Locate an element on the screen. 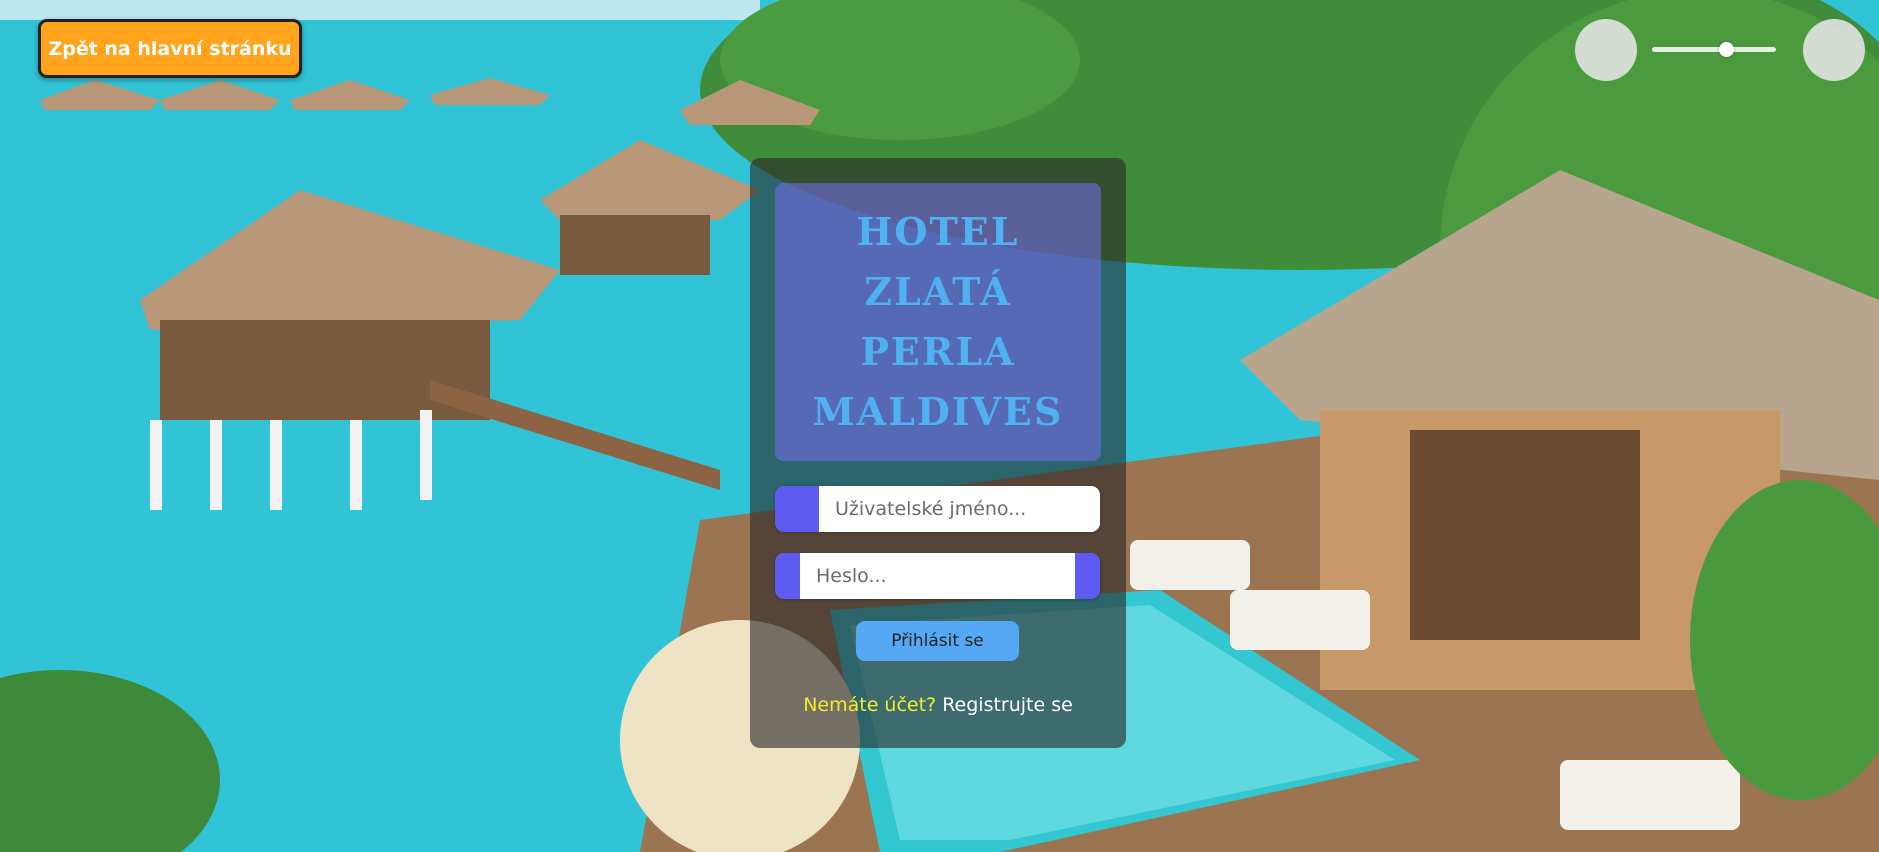  show-password-eye-icon is located at coordinates (1087, 576).